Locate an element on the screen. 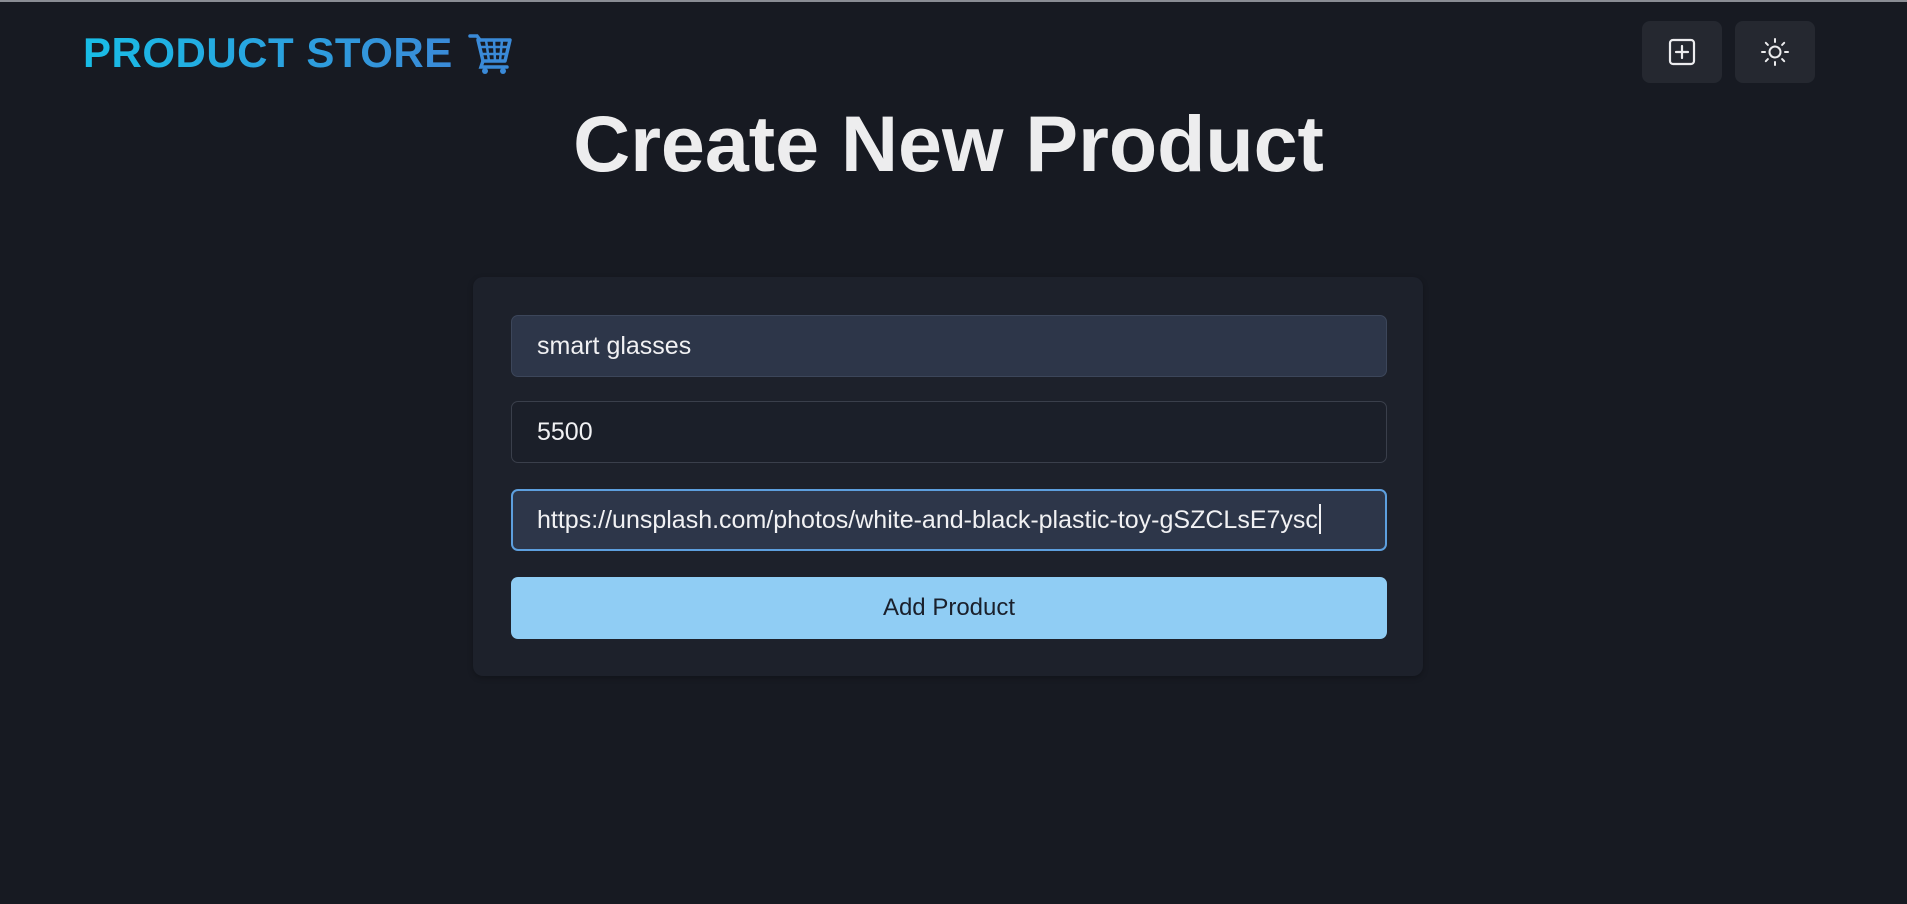 This screenshot has width=1907, height=904. brand-link: PRODUCT STORE is located at coordinates (298, 53).